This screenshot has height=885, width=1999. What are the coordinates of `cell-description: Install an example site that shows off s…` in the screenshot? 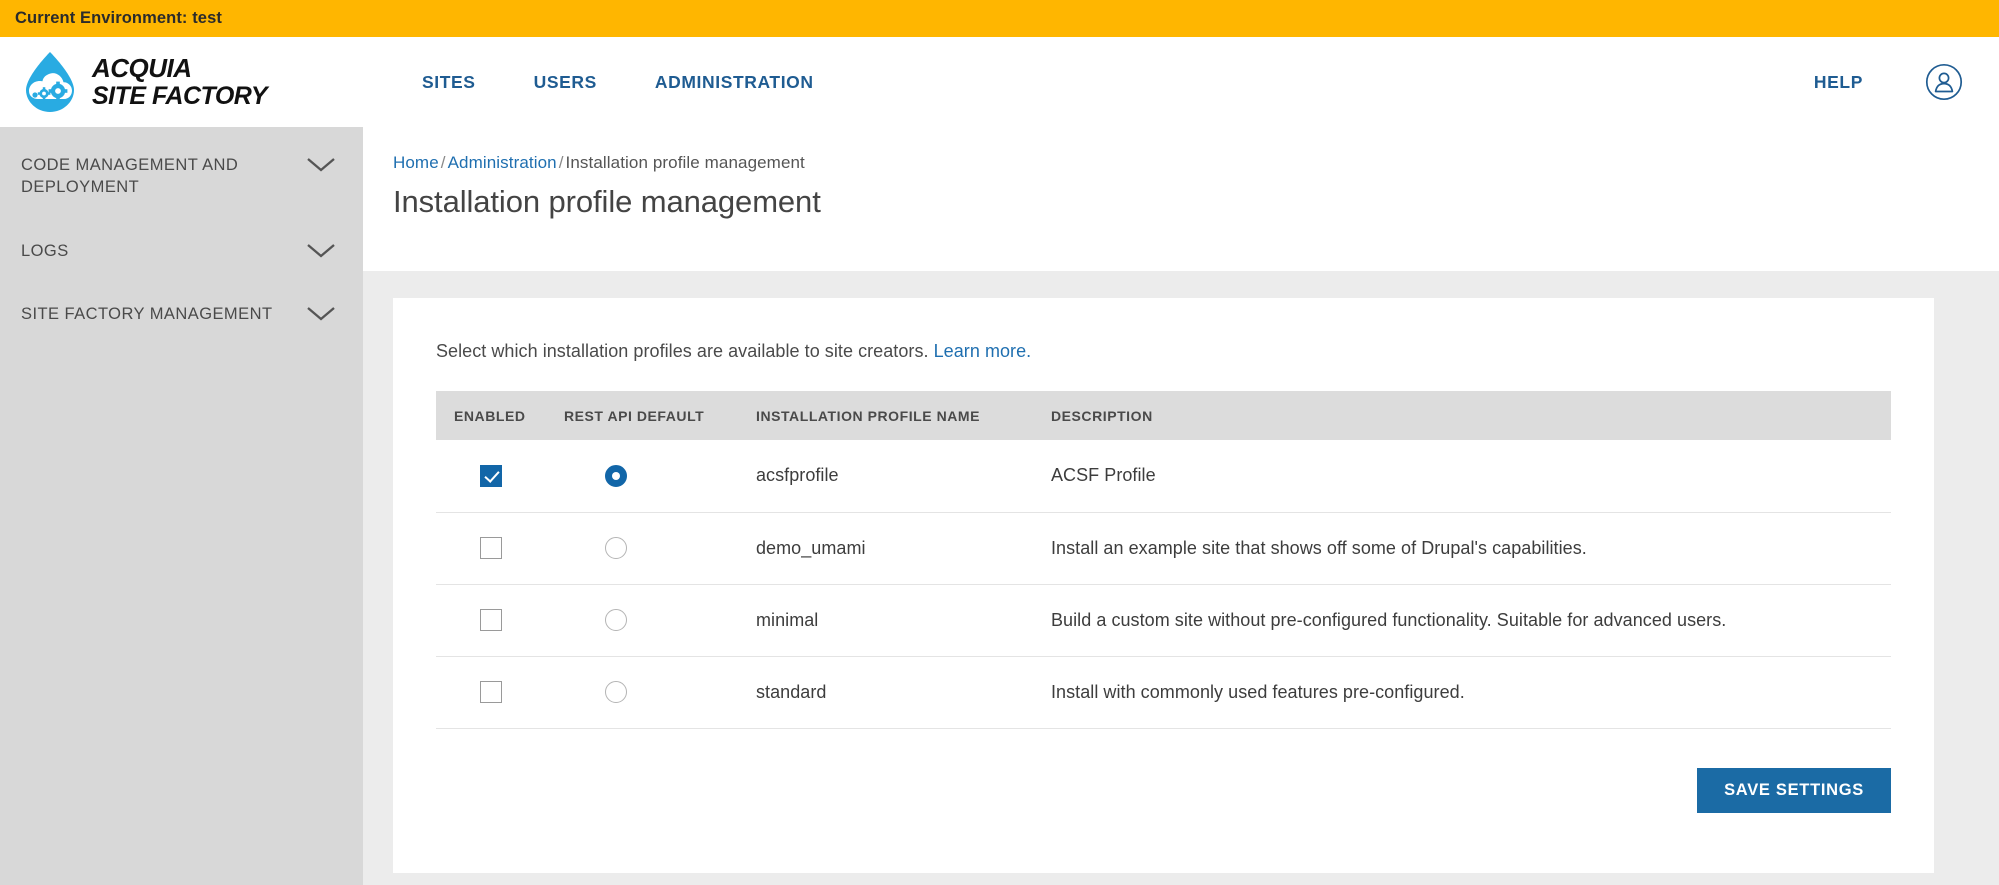 It's located at (1471, 548).